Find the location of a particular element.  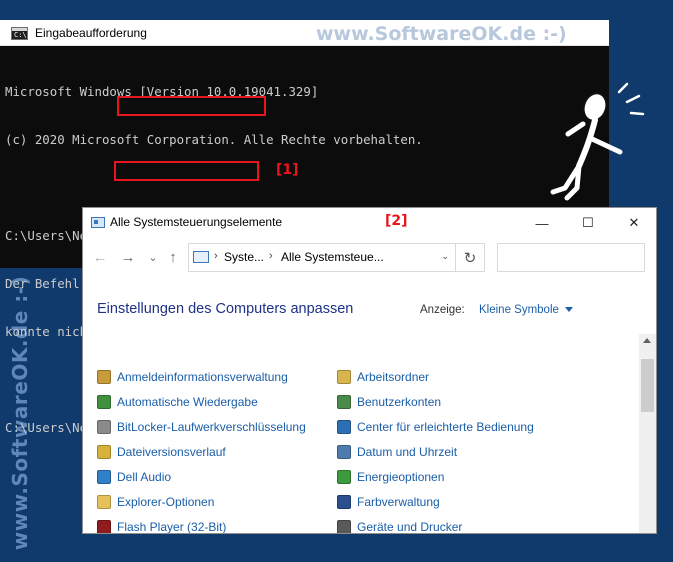

up-arrow-icon: ↑ is located at coordinates (173, 257).